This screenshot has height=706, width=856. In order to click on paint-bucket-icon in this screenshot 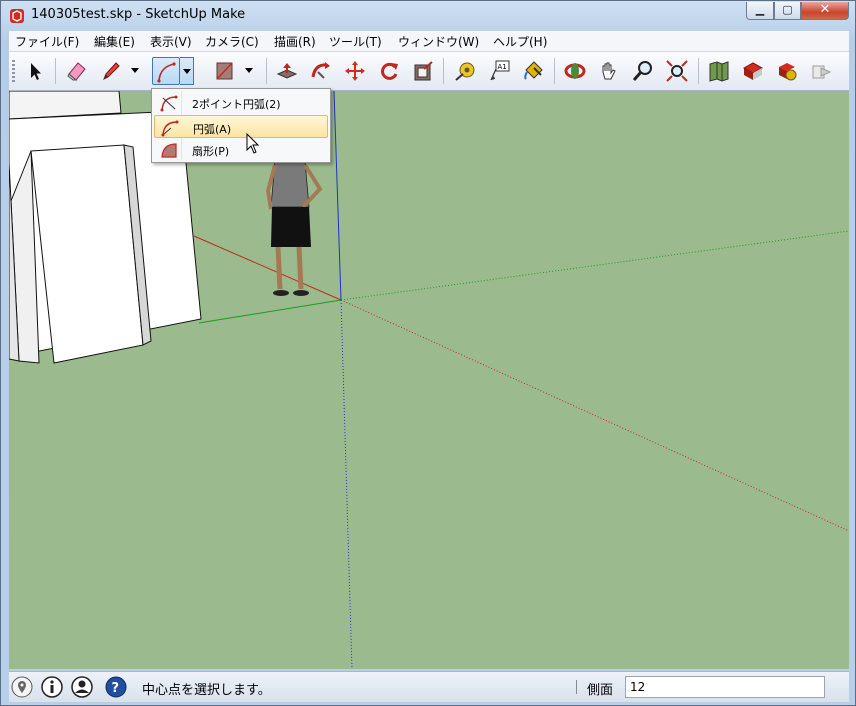, I will do `click(533, 70)`.